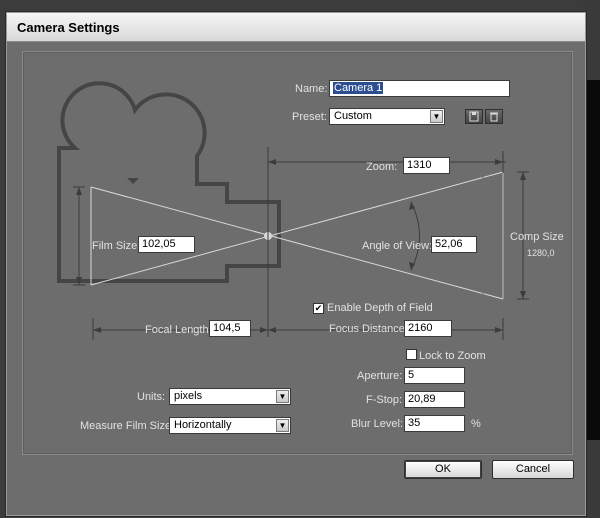  I want to click on title-bar: Camera Settings, so click(296, 27).